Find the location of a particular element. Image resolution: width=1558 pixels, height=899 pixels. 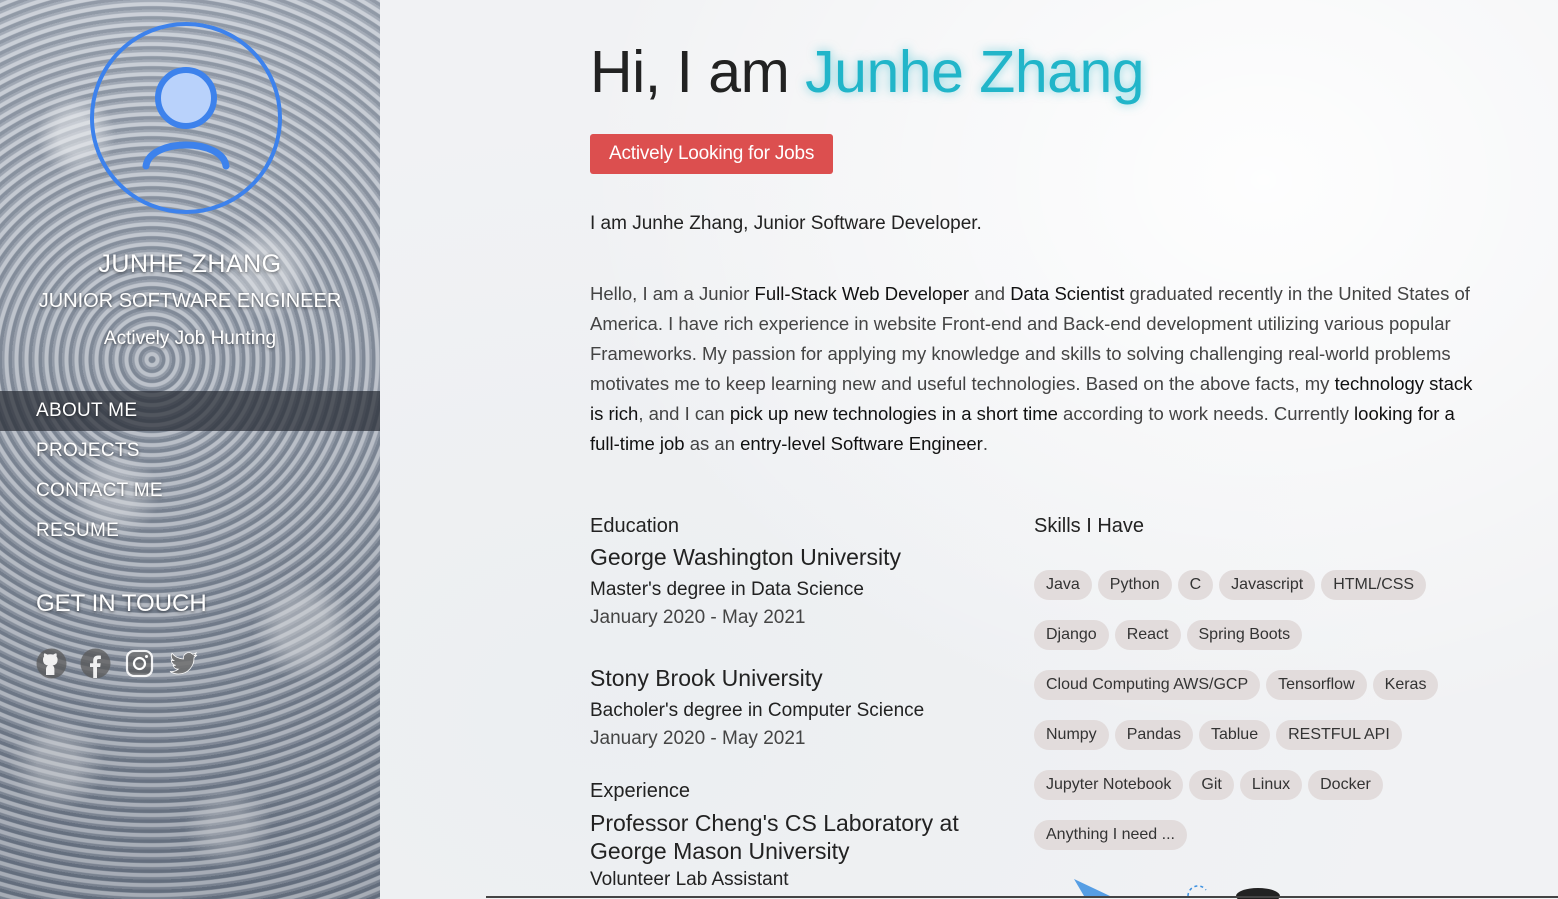

skill-tag: Python is located at coordinates (1134, 585).